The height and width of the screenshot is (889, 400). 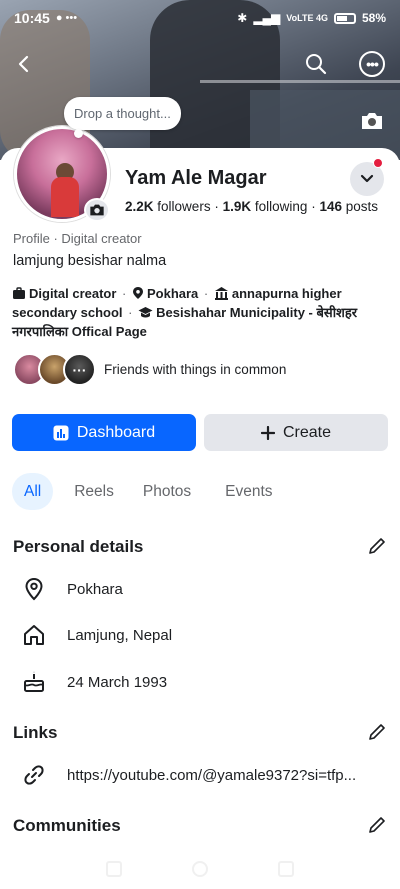 I want to click on edit-cover-button, so click(x=372, y=121).